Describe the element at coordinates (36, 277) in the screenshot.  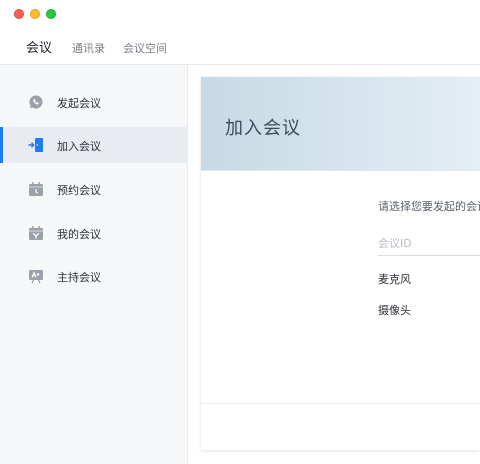
I see `presenter-icon` at that location.